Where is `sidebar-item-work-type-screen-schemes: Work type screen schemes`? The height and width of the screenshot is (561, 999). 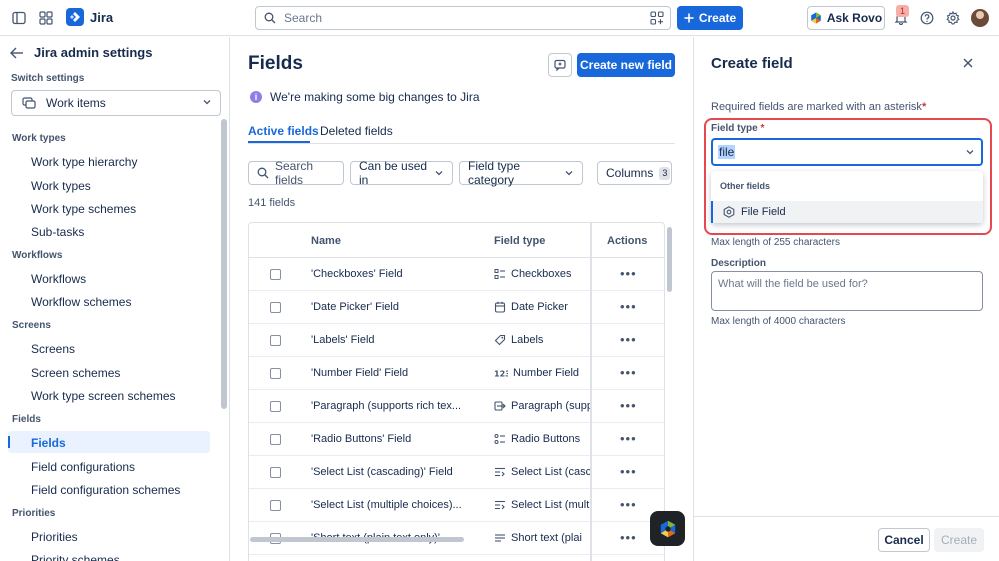 sidebar-item-work-type-screen-schemes: Work type screen schemes is located at coordinates (103, 396).